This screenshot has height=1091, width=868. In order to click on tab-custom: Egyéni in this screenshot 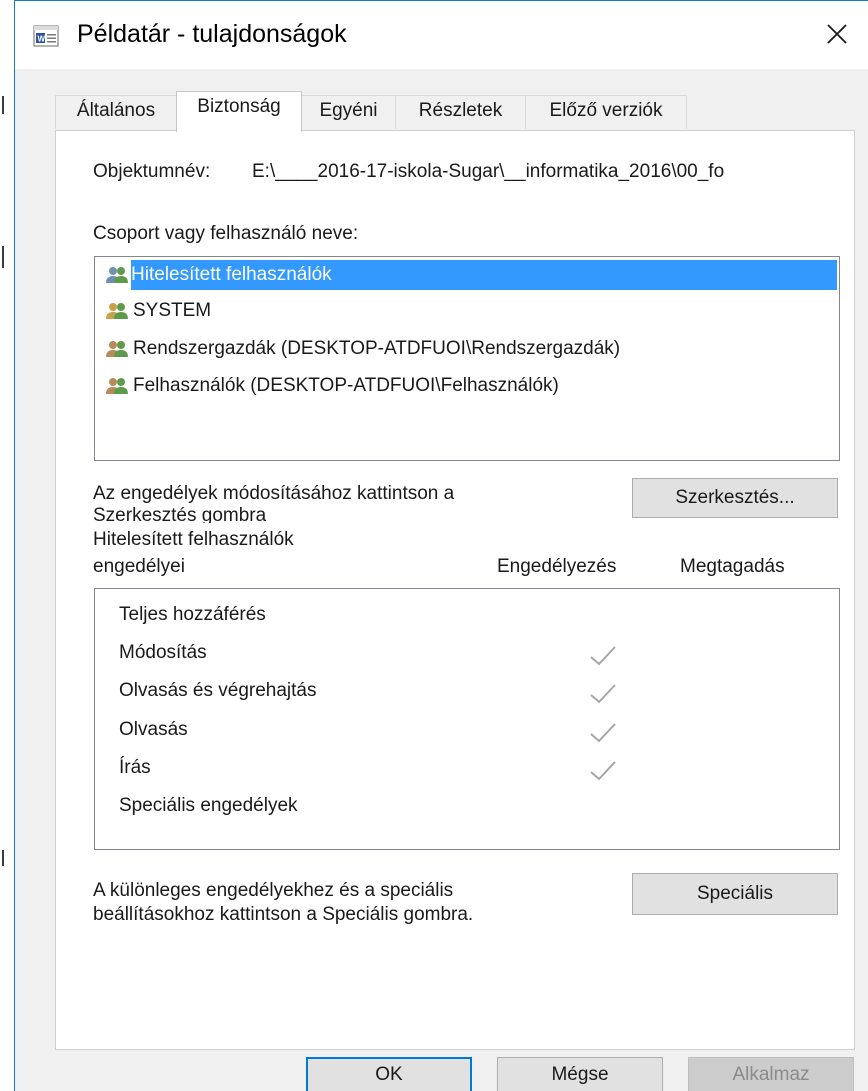, I will do `click(348, 112)`.